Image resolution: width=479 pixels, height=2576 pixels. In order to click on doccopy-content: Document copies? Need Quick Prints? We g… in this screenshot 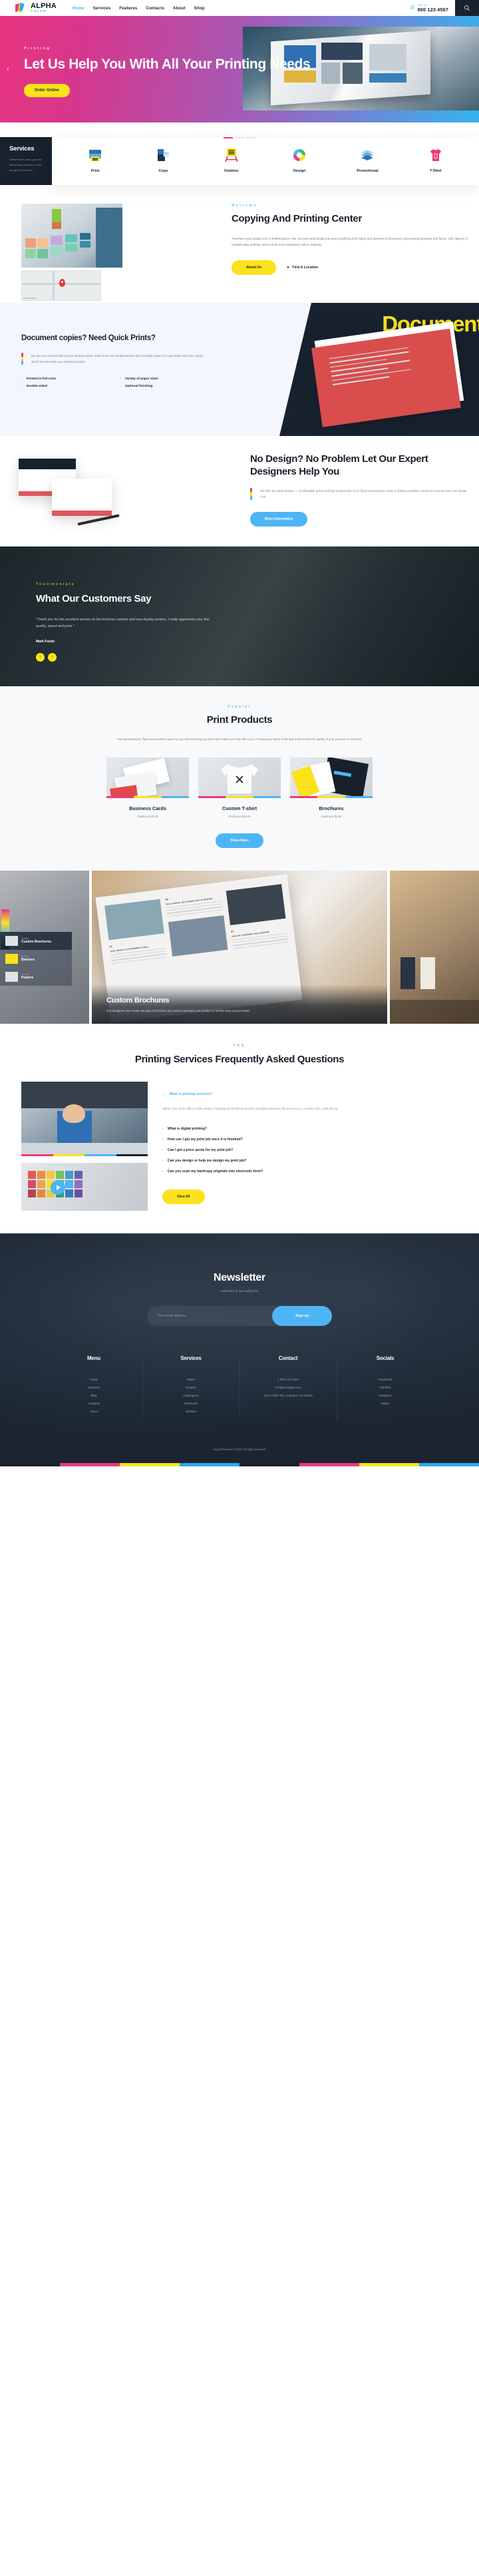, I will do `click(114, 360)`.